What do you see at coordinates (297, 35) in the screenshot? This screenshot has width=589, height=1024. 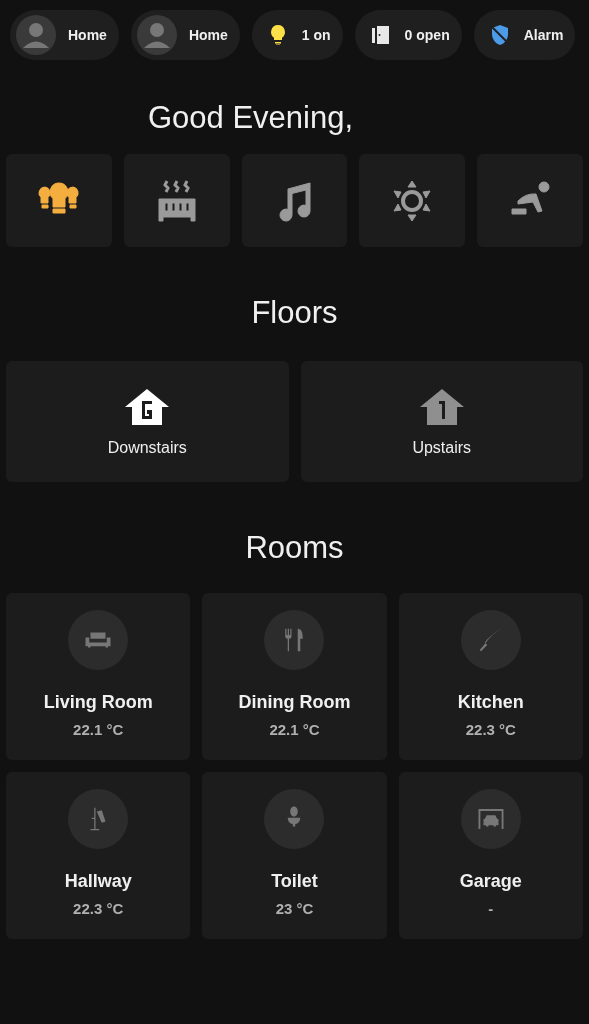 I see `status-chip: 1 on` at bounding box center [297, 35].